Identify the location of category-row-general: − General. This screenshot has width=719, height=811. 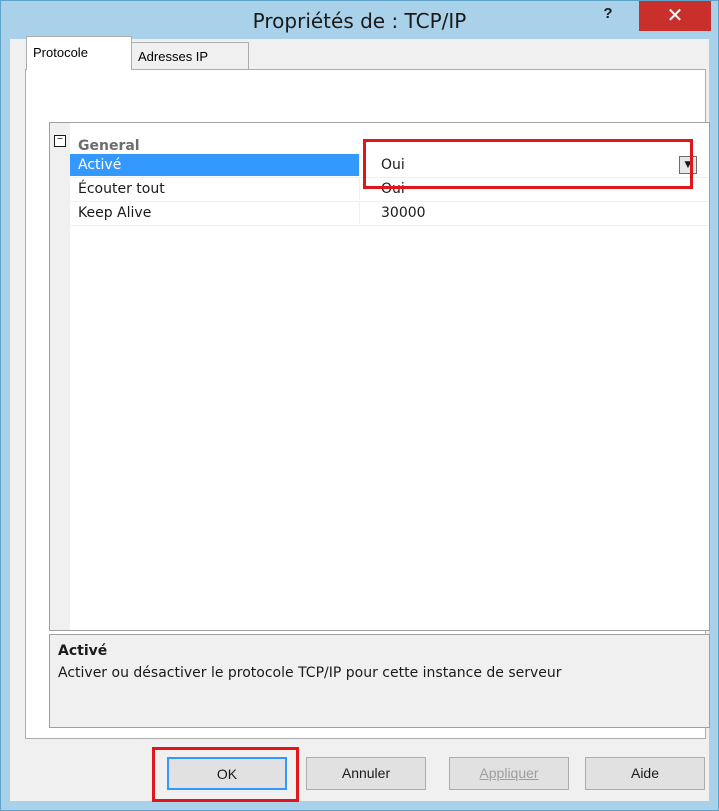
(379, 141).